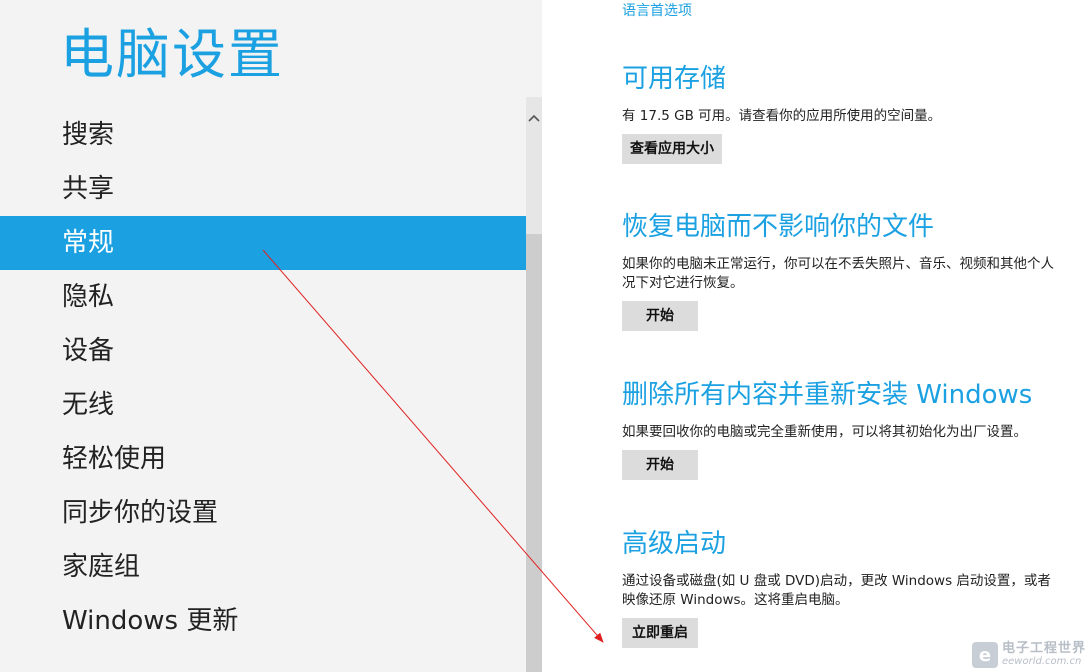 This screenshot has width=1090, height=672. I want to click on storage-section: 可用存储 有 17.5 GB 可用。请查看你的应用所使用的空间量。 查看应用大小, so click(856, 111).